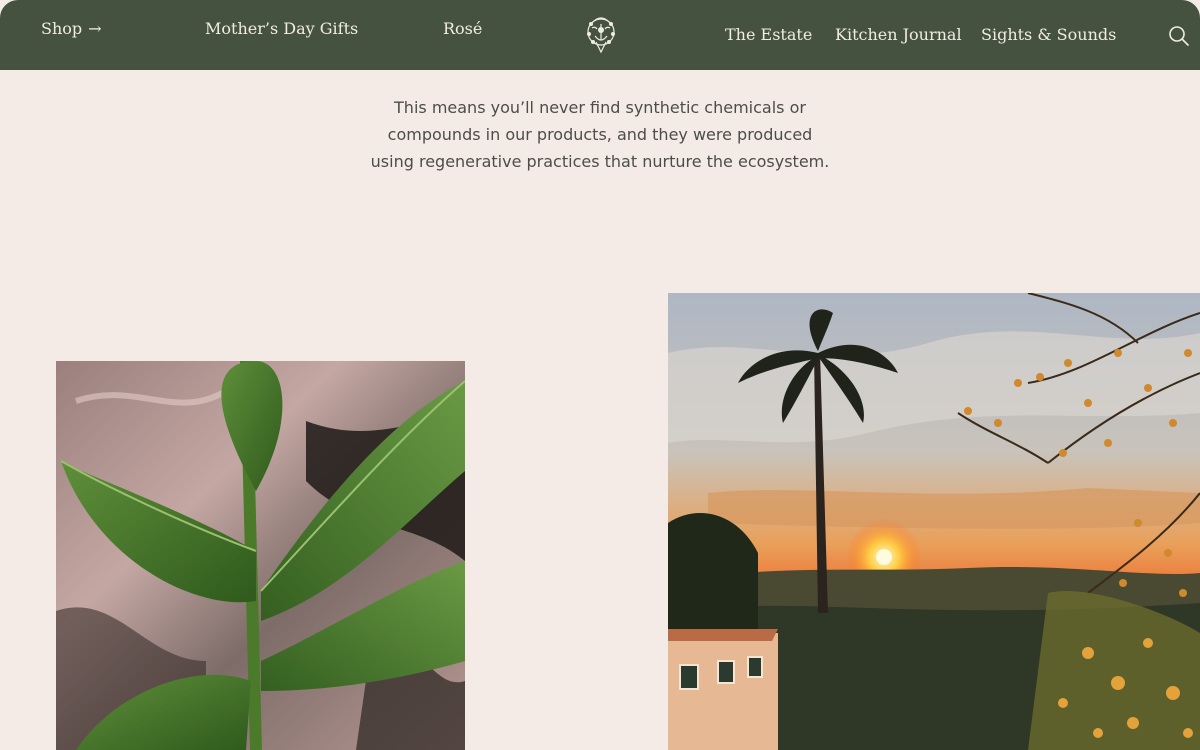  What do you see at coordinates (1048, 34) in the screenshot?
I see `nav-sights-sounds: Sights & Sounds` at bounding box center [1048, 34].